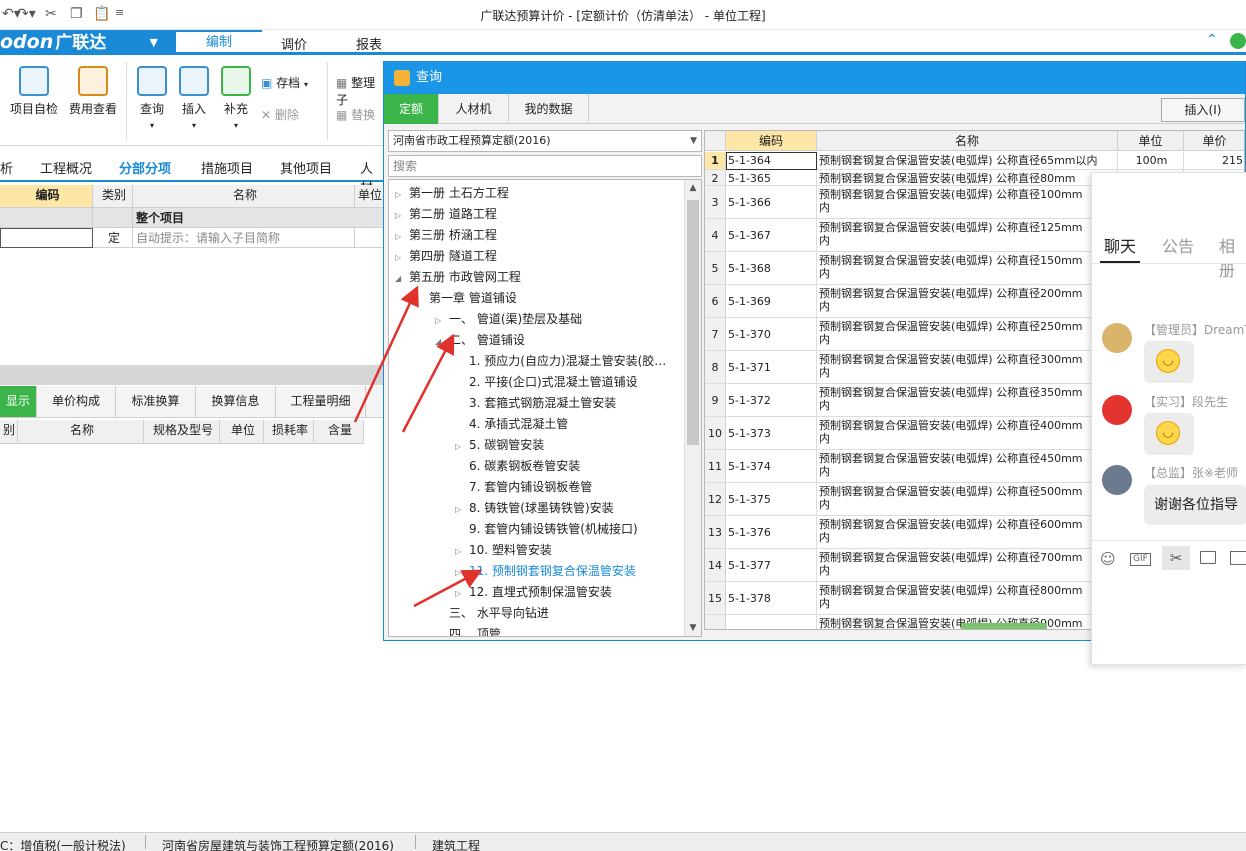 The image size is (1246, 851). What do you see at coordinates (34, 91) in the screenshot?
I see `project-check-button: 项目自检` at bounding box center [34, 91].